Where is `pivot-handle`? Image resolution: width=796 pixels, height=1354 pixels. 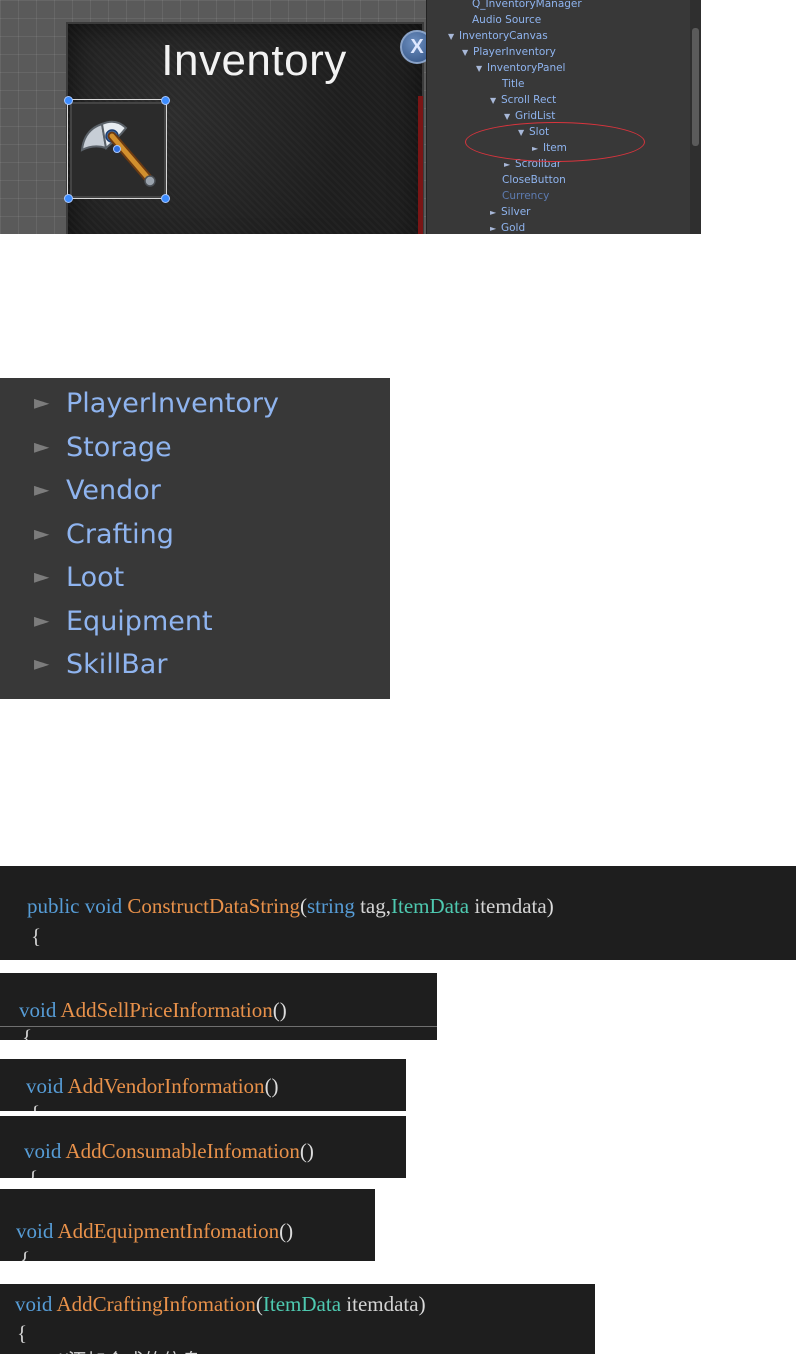 pivot-handle is located at coordinates (117, 149).